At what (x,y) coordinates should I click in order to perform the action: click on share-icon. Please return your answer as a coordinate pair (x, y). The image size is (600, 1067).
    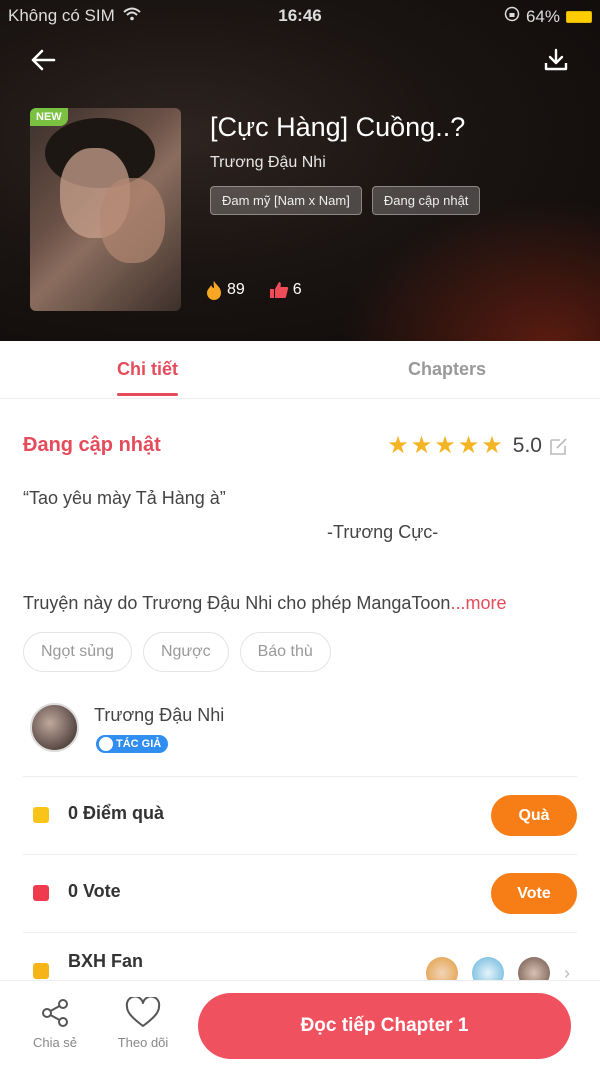
    Looking at the image, I should click on (55, 1013).